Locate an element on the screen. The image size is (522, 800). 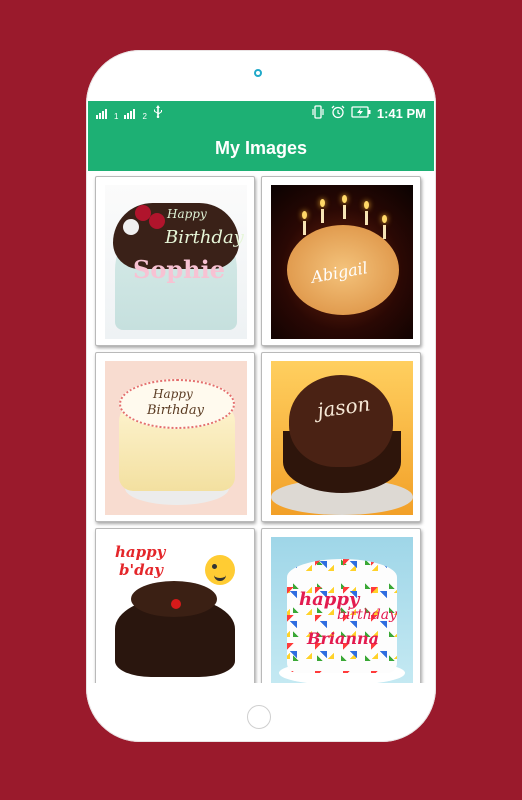
cake-text: b'day is located at coordinates (141, 570).